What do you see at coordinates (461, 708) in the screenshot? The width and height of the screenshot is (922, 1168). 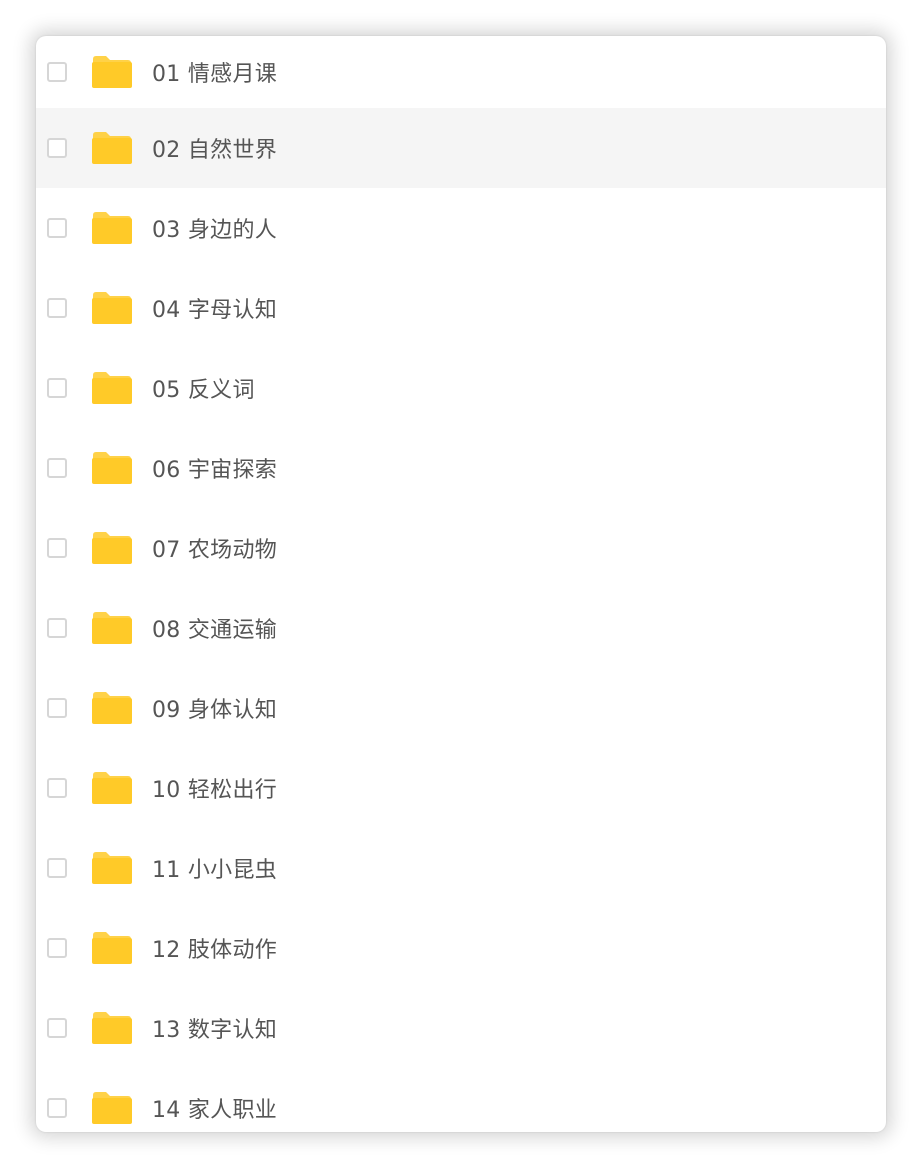 I see `file-row: 09 身体认知` at bounding box center [461, 708].